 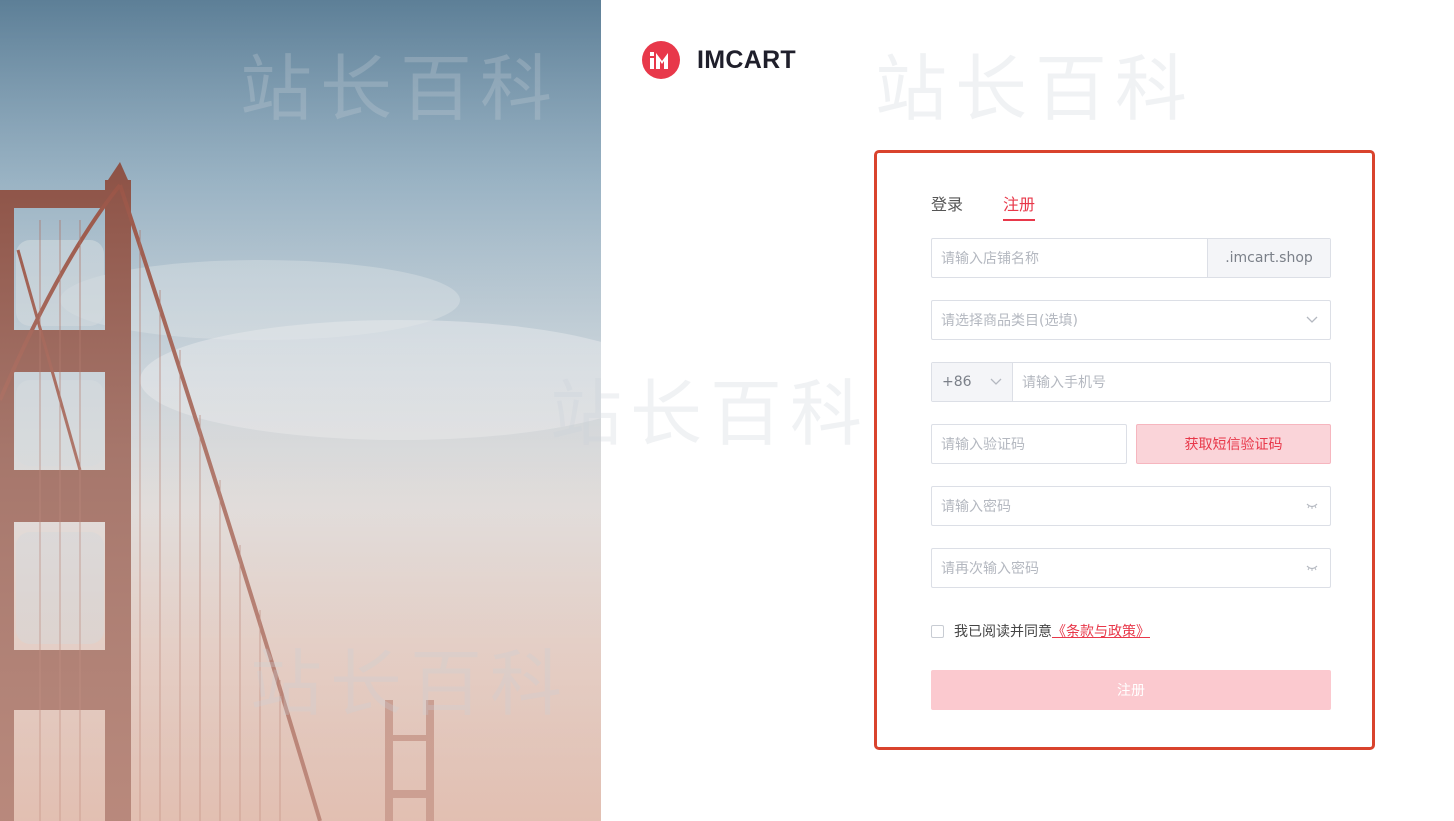 I want to click on password-confirm-field: 请再次输入密码, so click(x=1131, y=568).